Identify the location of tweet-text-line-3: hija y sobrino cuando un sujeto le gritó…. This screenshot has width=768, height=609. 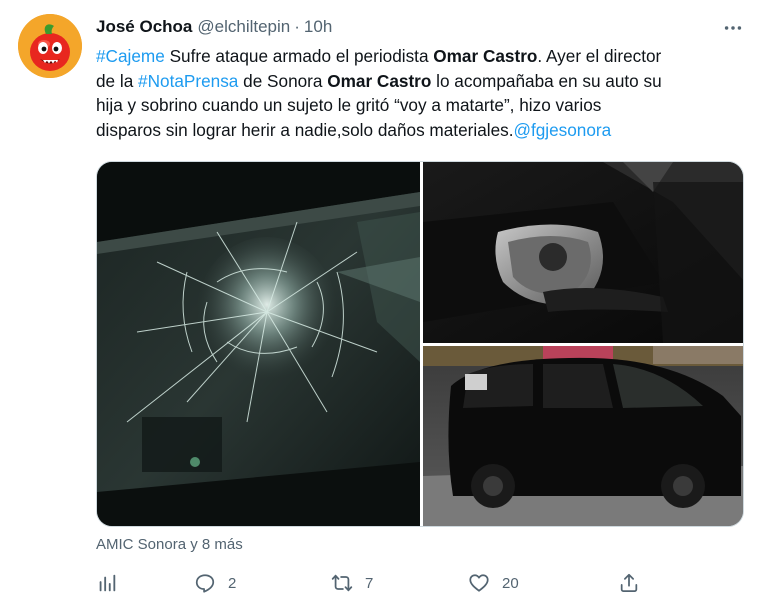
(426, 105).